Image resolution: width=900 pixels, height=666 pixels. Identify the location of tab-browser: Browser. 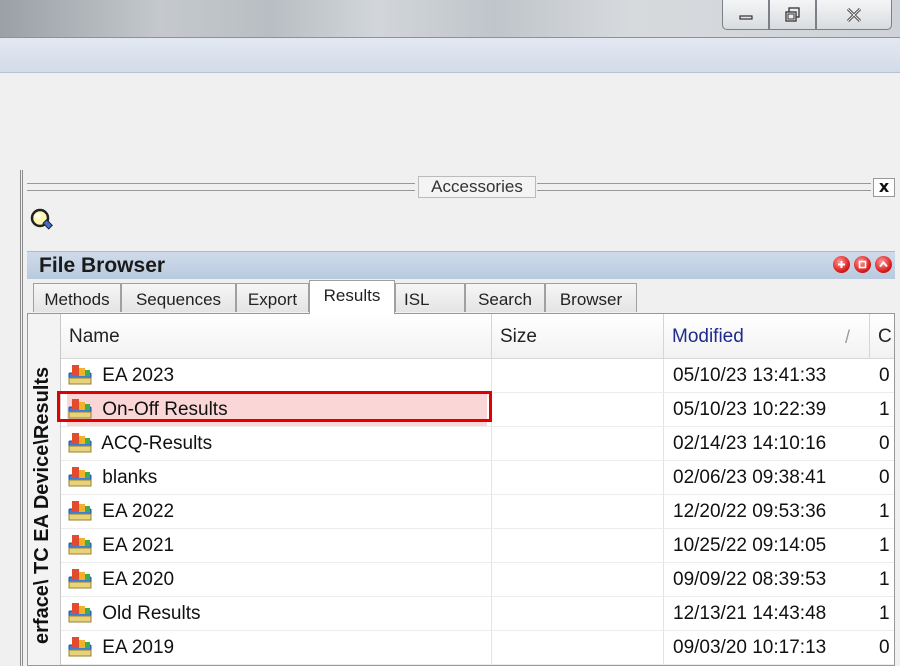
(591, 297).